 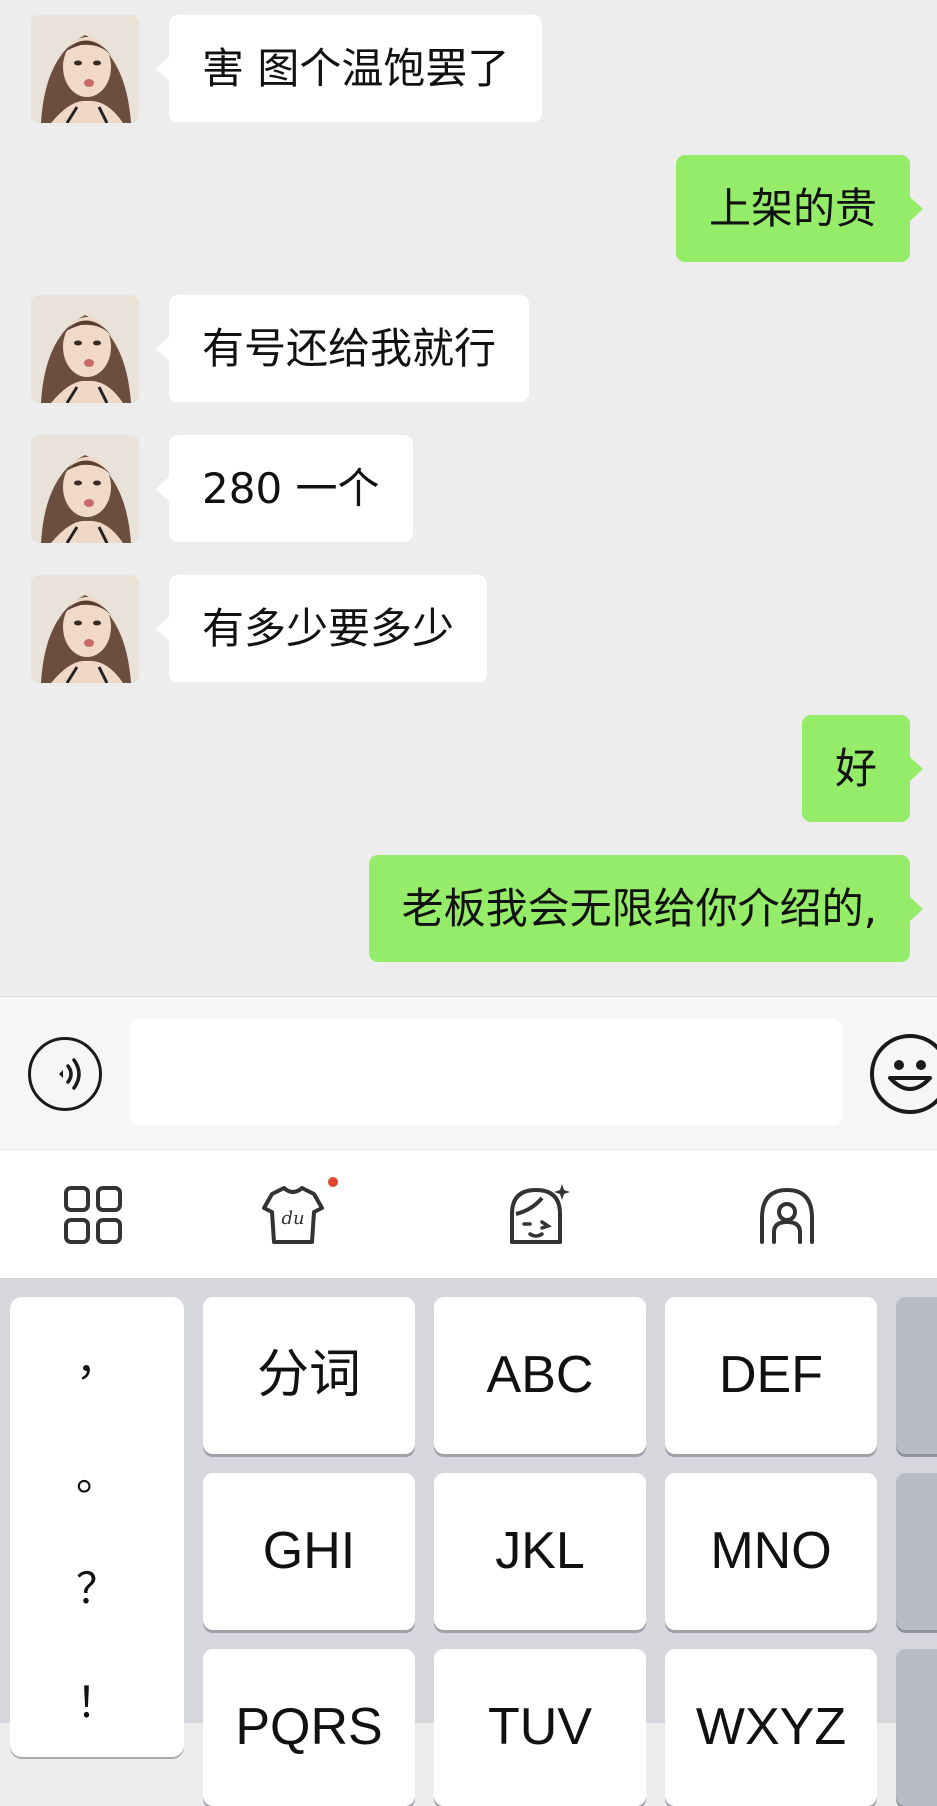 What do you see at coordinates (292, 1218) in the screenshot?
I see `svg-text: du` at bounding box center [292, 1218].